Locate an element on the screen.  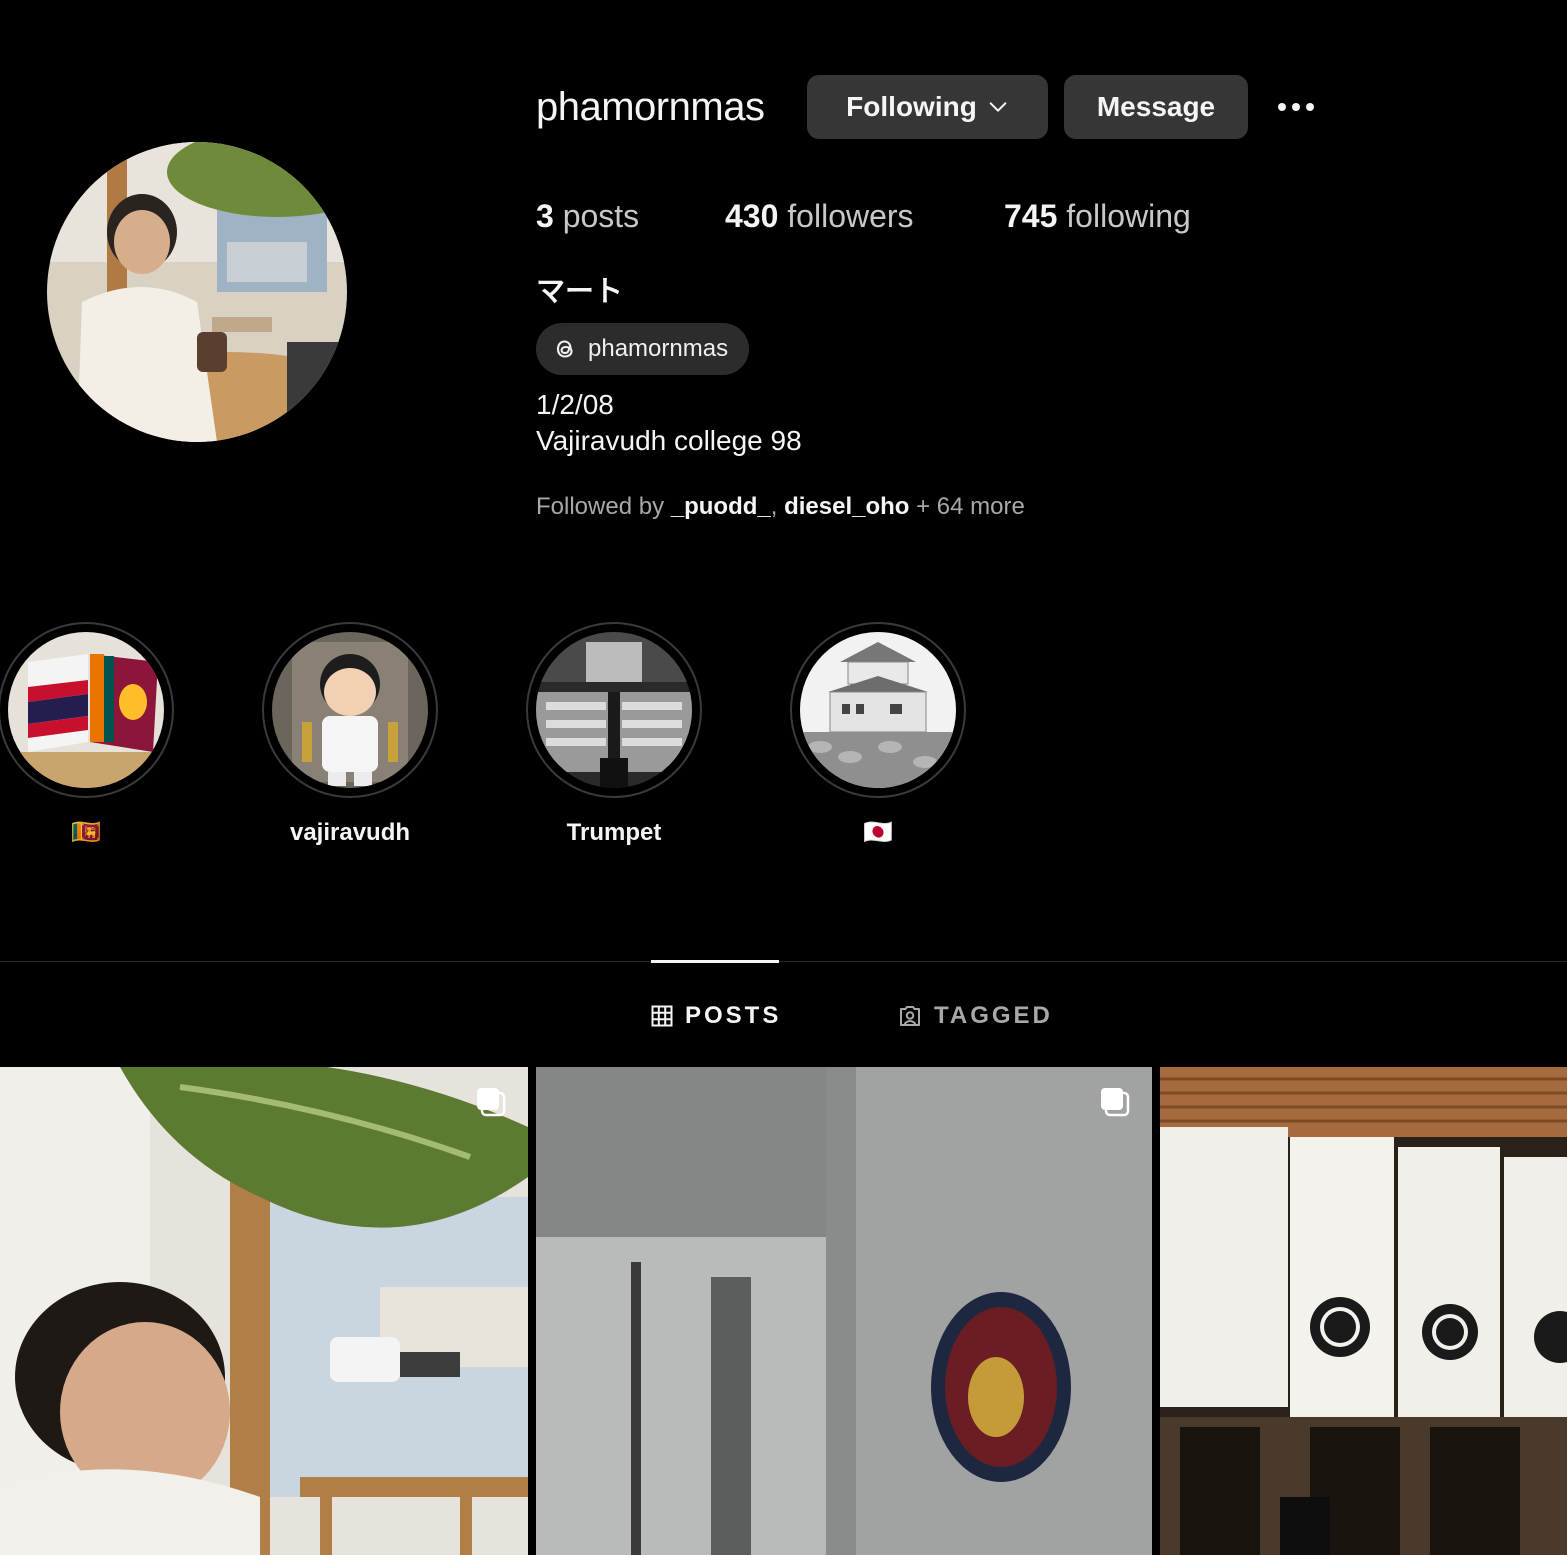
highlight-1-cover is located at coordinates (86, 710).